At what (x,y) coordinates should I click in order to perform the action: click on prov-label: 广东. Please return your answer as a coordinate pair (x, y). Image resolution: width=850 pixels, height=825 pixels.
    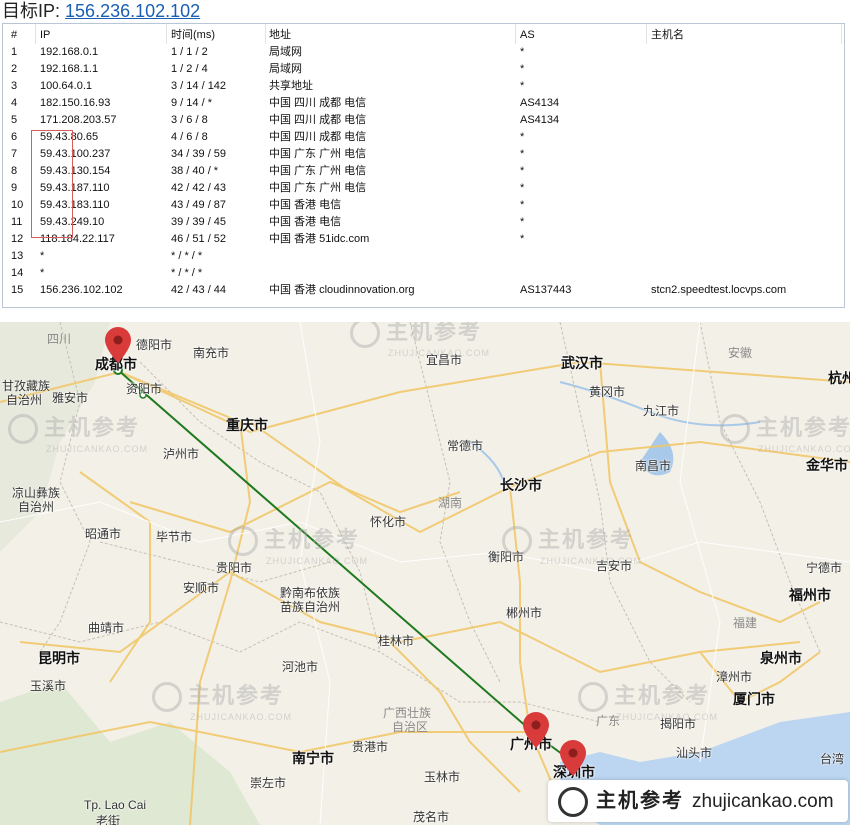
    Looking at the image, I should click on (608, 721).